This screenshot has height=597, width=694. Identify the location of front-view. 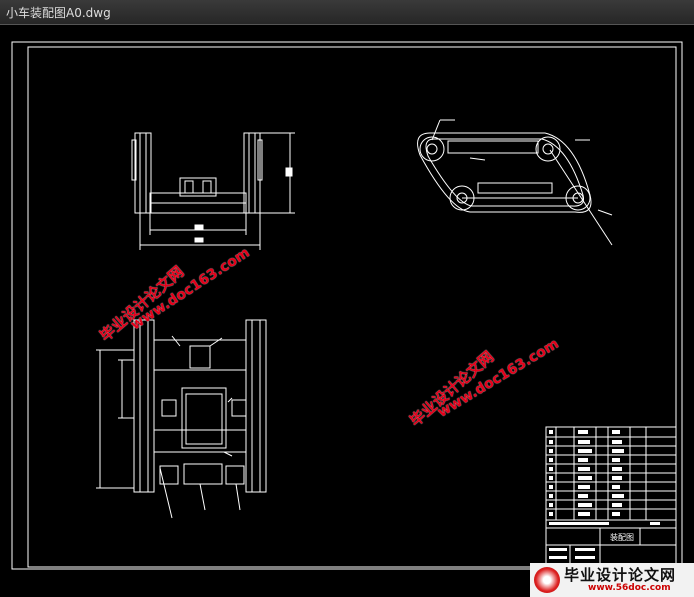
(213, 191).